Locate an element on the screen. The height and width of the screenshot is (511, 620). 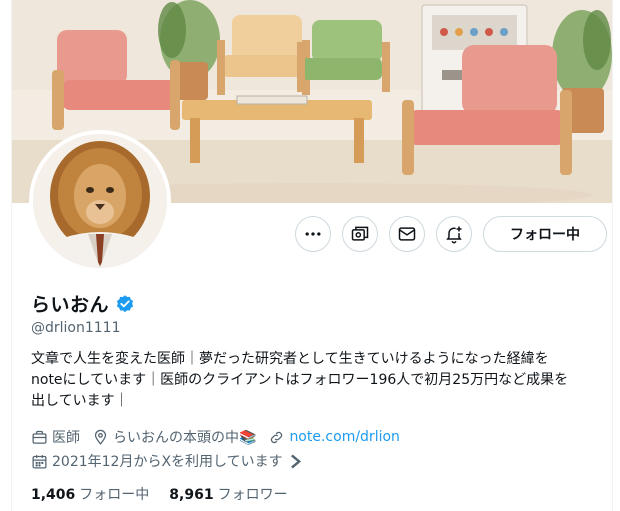
website: note.com/drlion is located at coordinates (334, 437).